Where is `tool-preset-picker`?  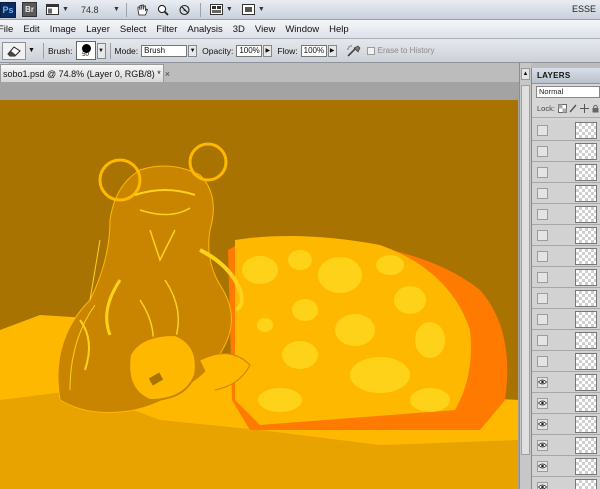
tool-preset-picker is located at coordinates (14, 50).